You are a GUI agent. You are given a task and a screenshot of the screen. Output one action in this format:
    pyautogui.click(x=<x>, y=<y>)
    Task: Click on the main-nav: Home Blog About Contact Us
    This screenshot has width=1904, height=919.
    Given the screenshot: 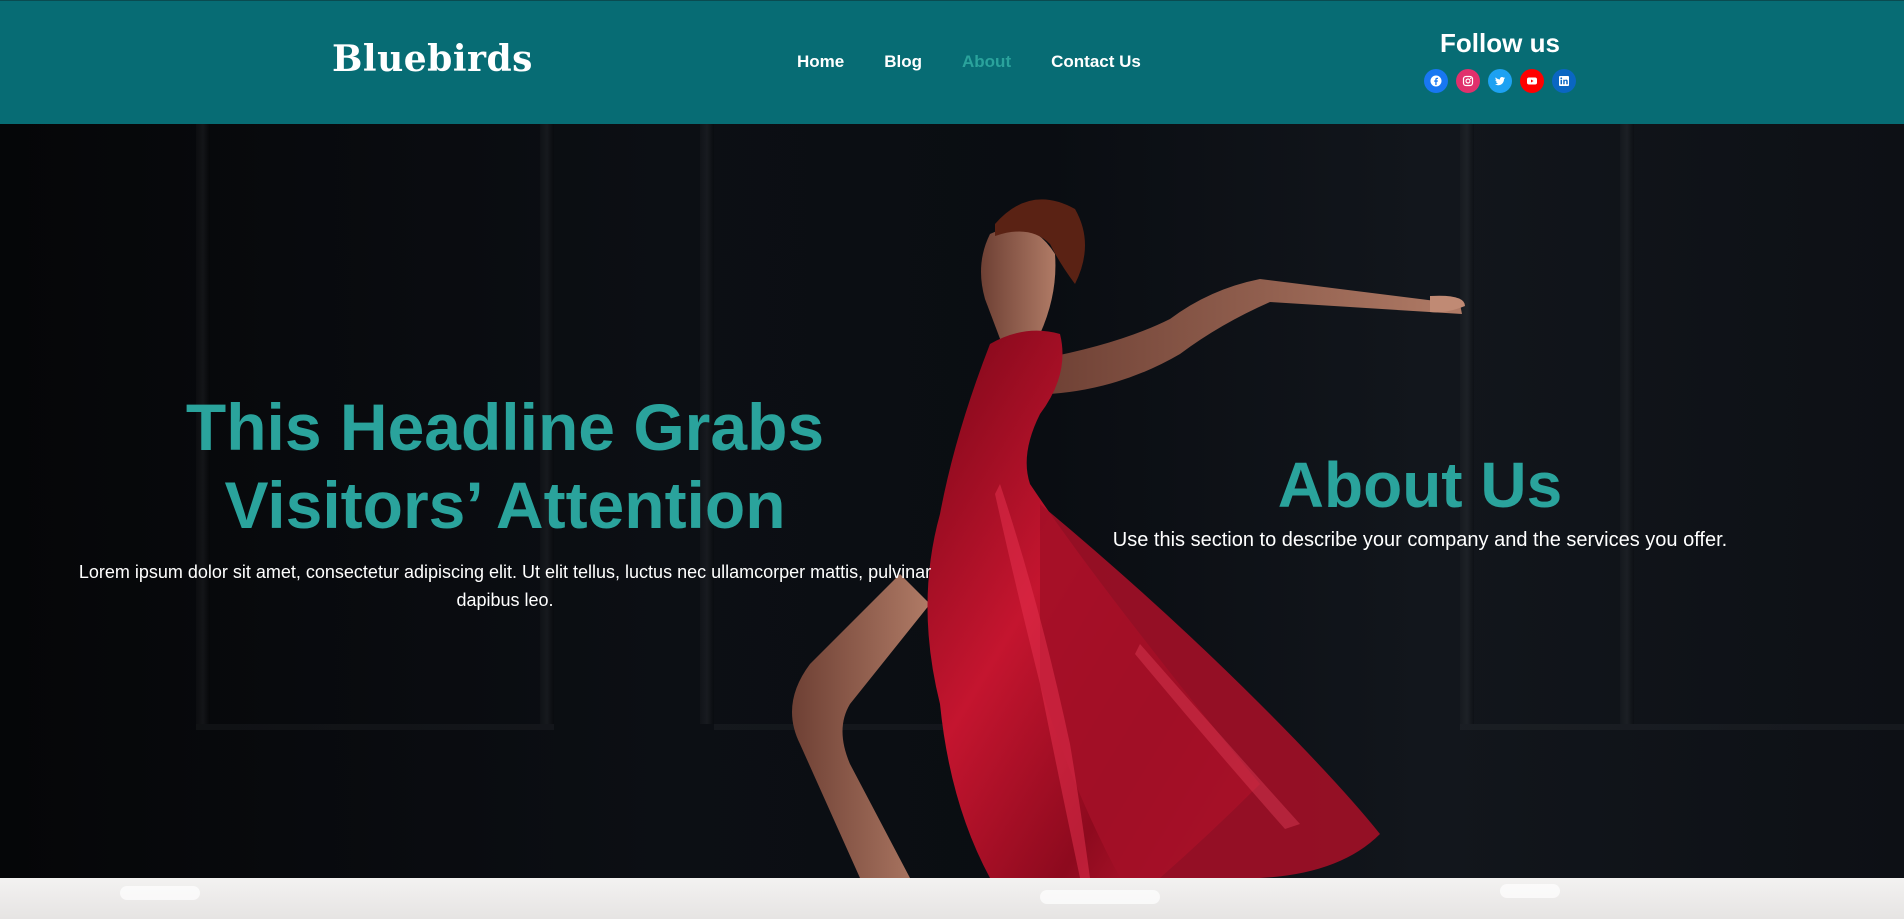 What is the action you would take?
    pyautogui.click(x=969, y=62)
    